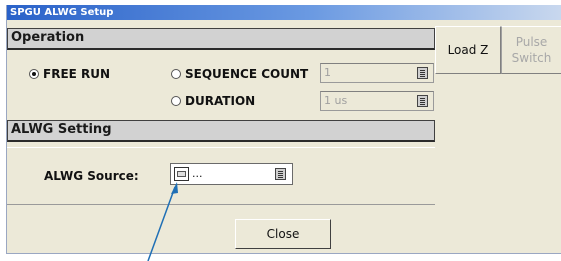 This screenshot has width=561, height=261. Describe the element at coordinates (221, 131) in the screenshot. I see `alwg-setting-header: ALWG Setting` at that location.